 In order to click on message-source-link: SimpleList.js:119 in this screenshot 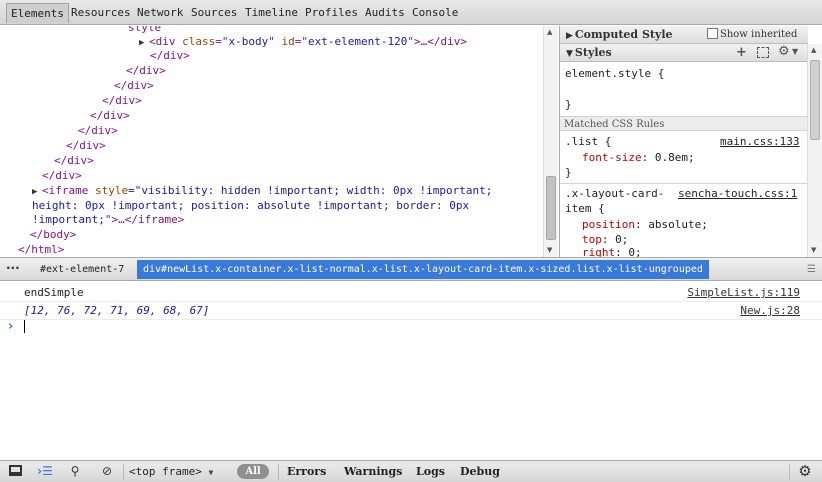, I will do `click(743, 293)`.